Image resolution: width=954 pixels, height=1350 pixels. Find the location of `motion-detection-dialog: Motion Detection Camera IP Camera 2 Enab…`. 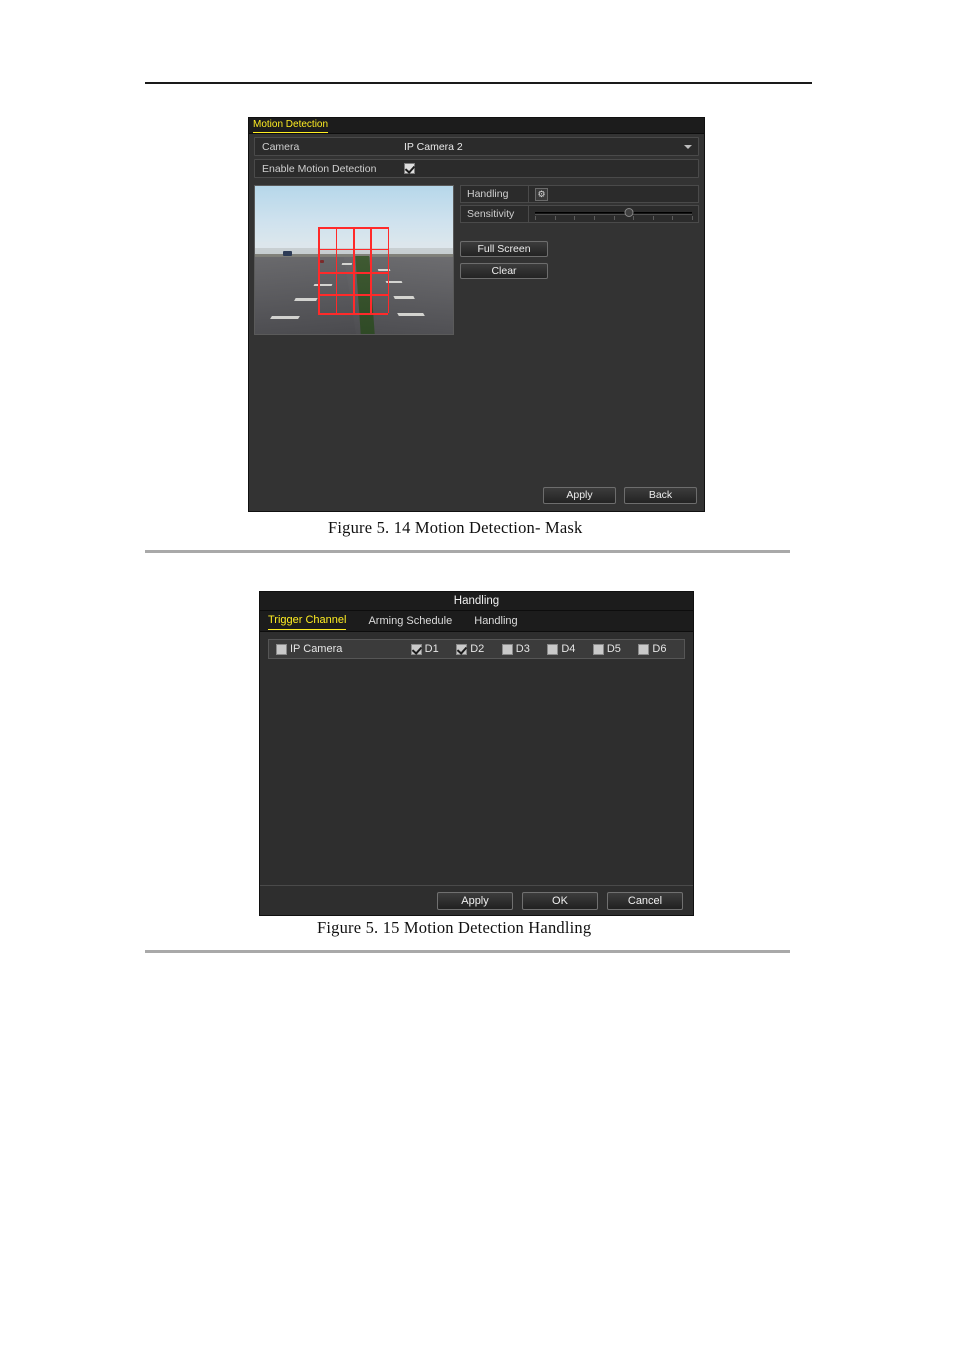

motion-detection-dialog: Motion Detection Camera IP Camera 2 Enab… is located at coordinates (476, 314).